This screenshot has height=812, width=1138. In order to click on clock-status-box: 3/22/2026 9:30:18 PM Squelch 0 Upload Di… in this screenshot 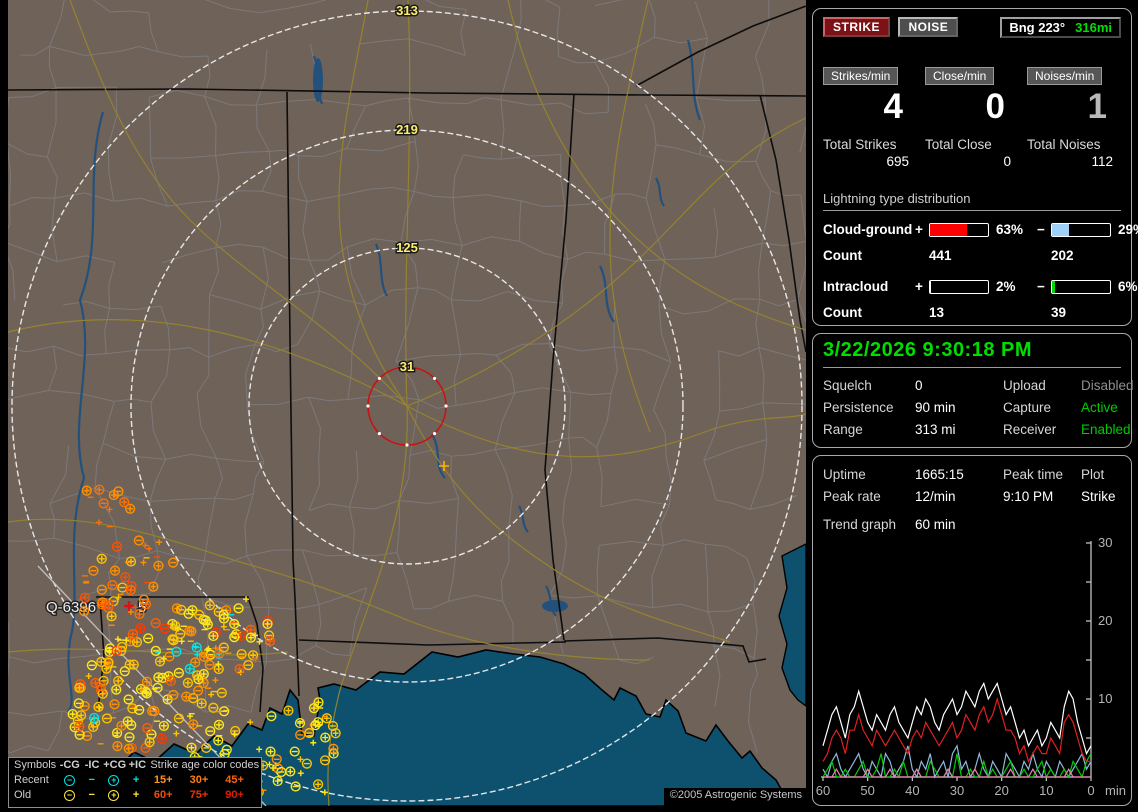, I will do `click(973, 390)`.